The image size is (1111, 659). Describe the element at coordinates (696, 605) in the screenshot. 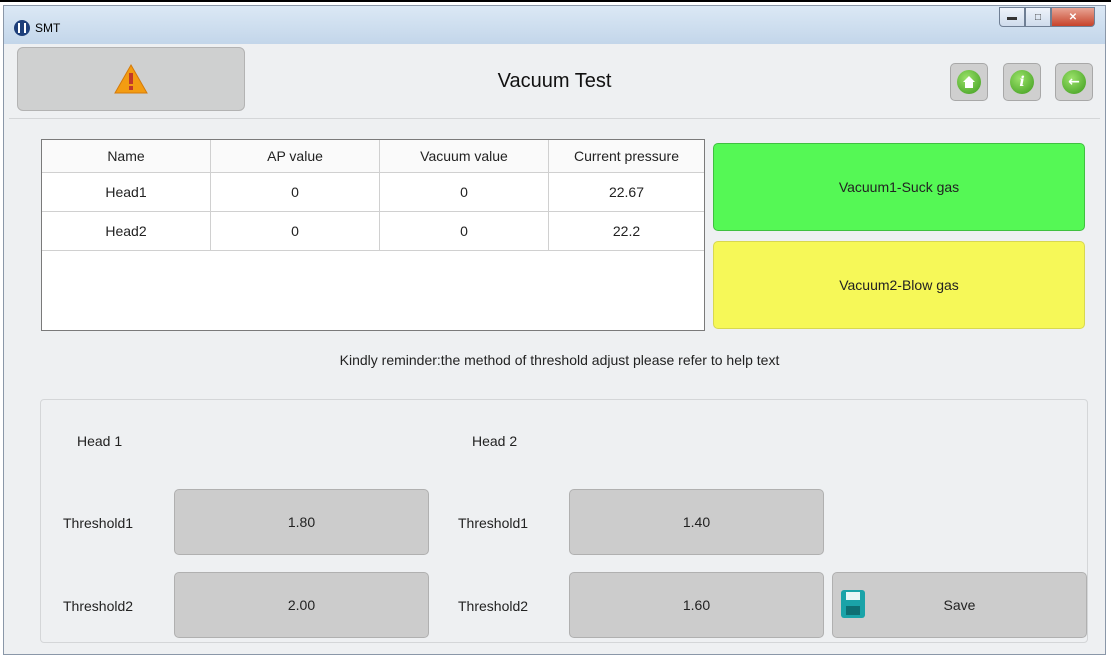

I see `head2-threshold2-input: 1.60` at that location.